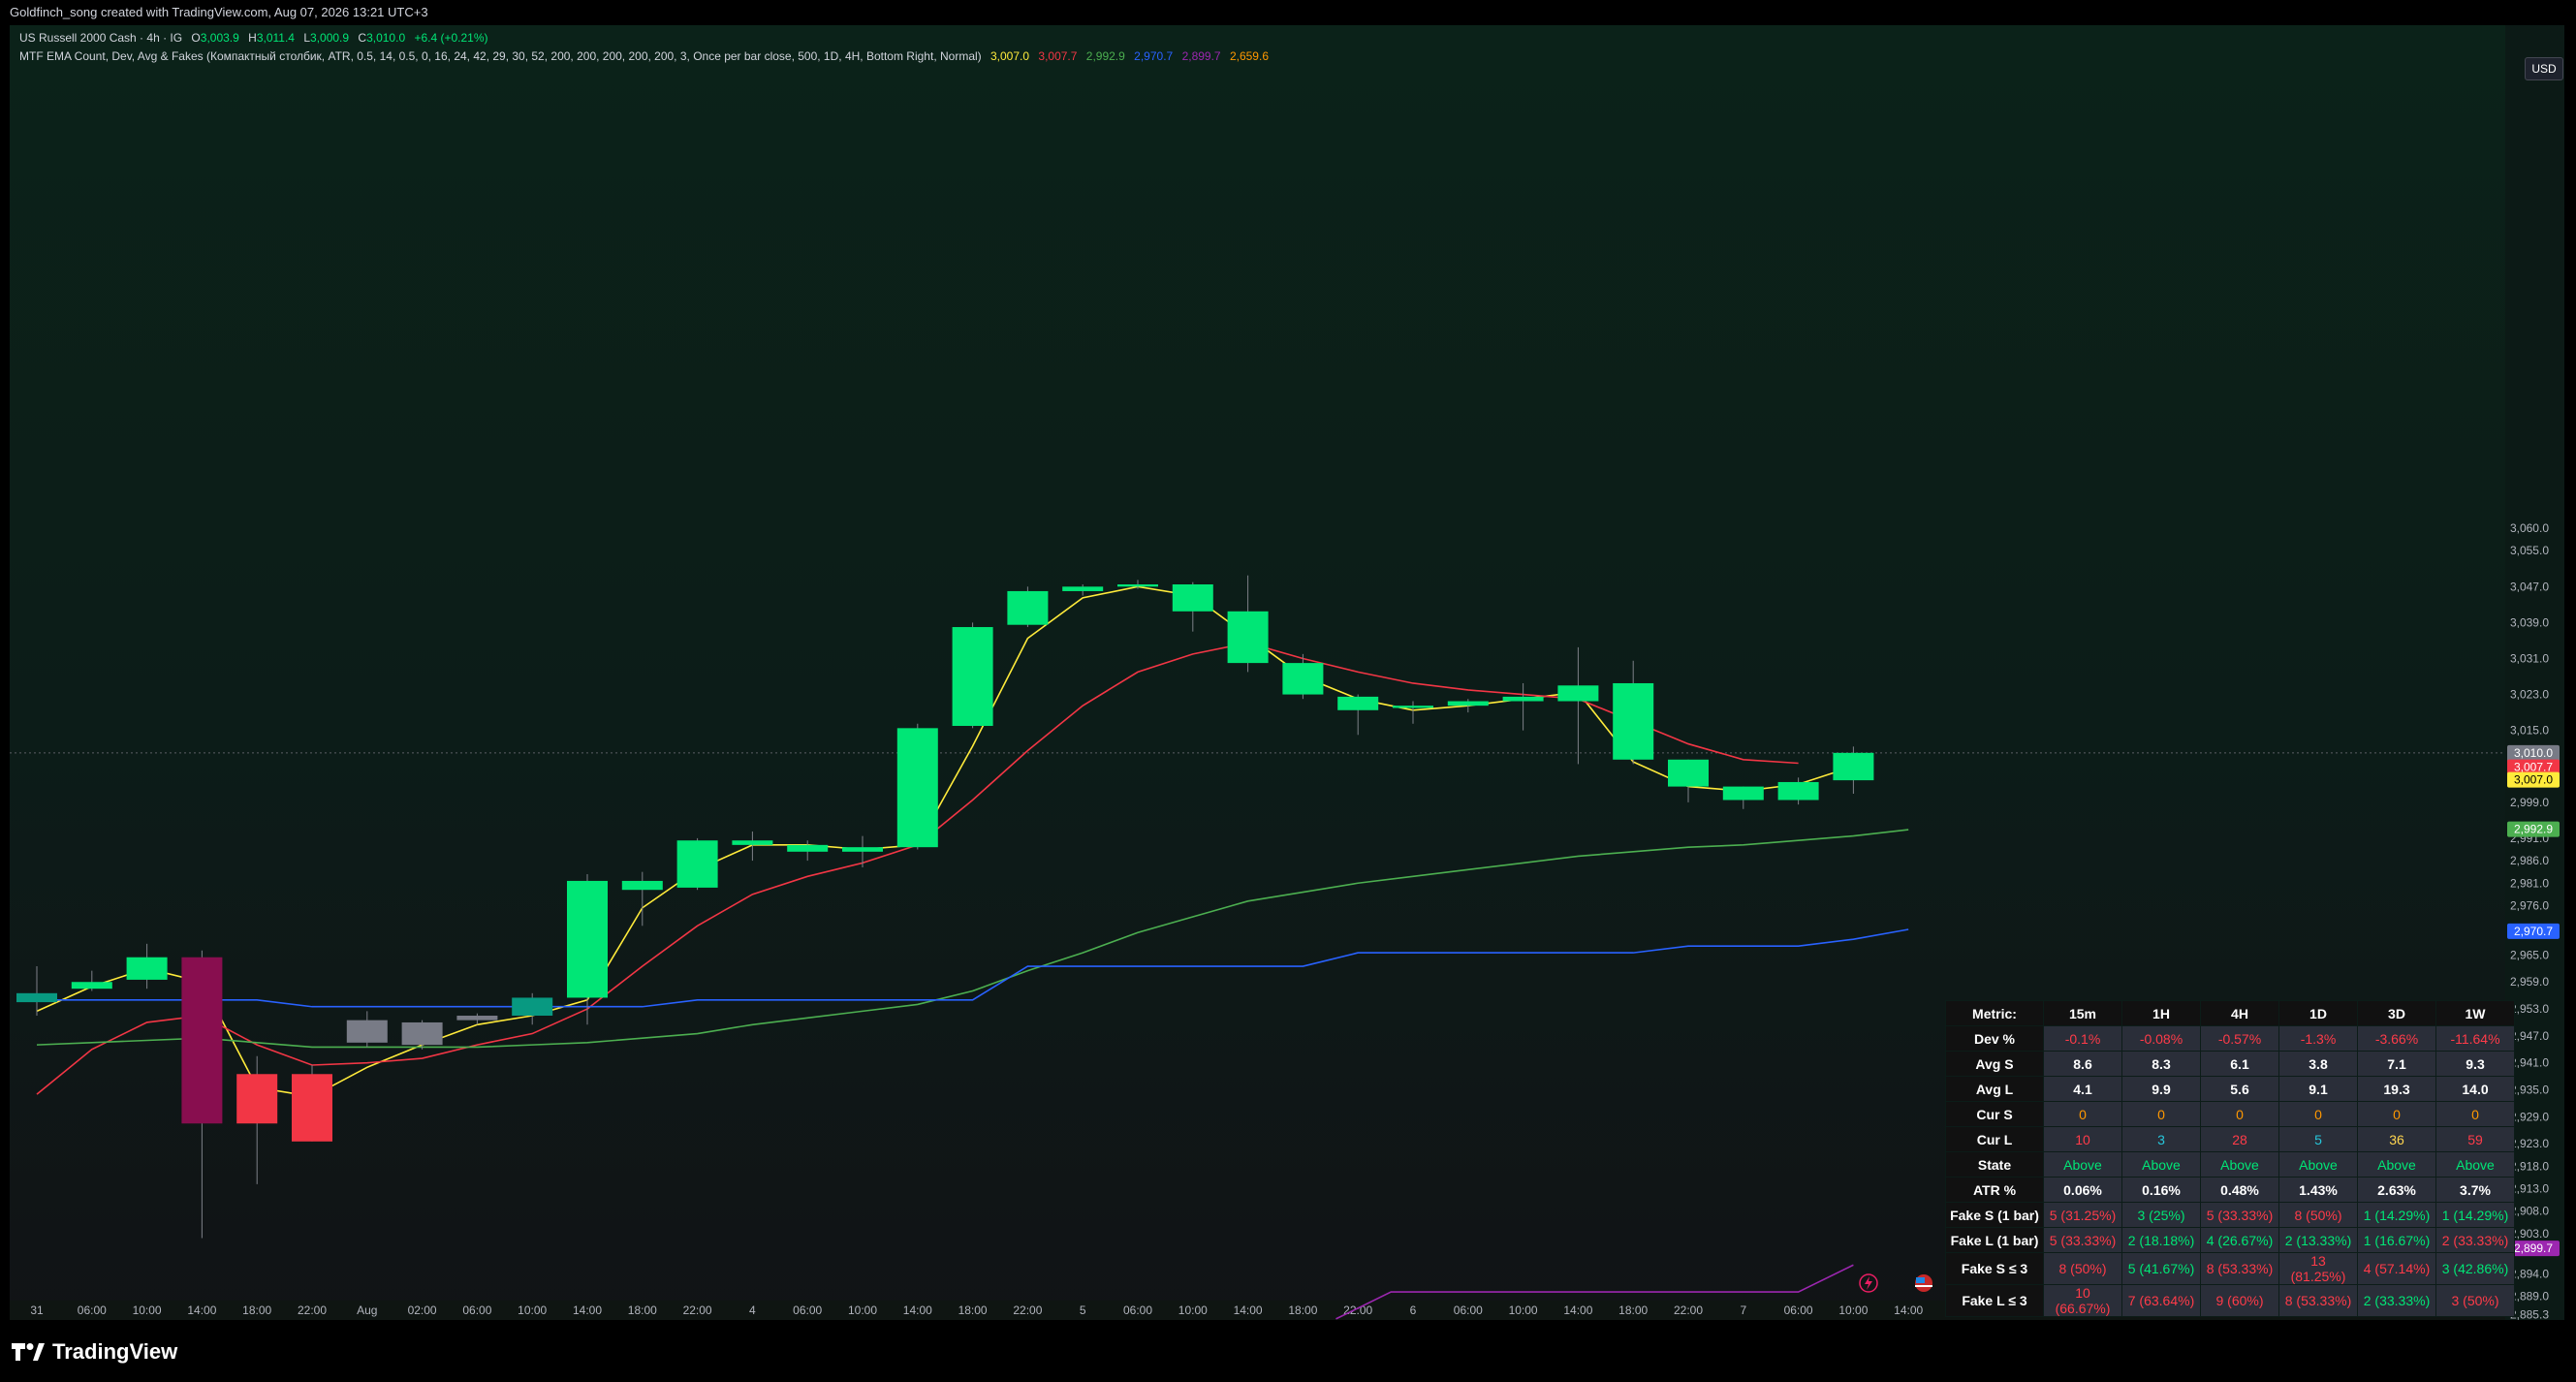 Image resolution: width=2576 pixels, height=1382 pixels. What do you see at coordinates (451, 38) in the screenshot?
I see `change-value: +6.4 (+0.21%)` at bounding box center [451, 38].